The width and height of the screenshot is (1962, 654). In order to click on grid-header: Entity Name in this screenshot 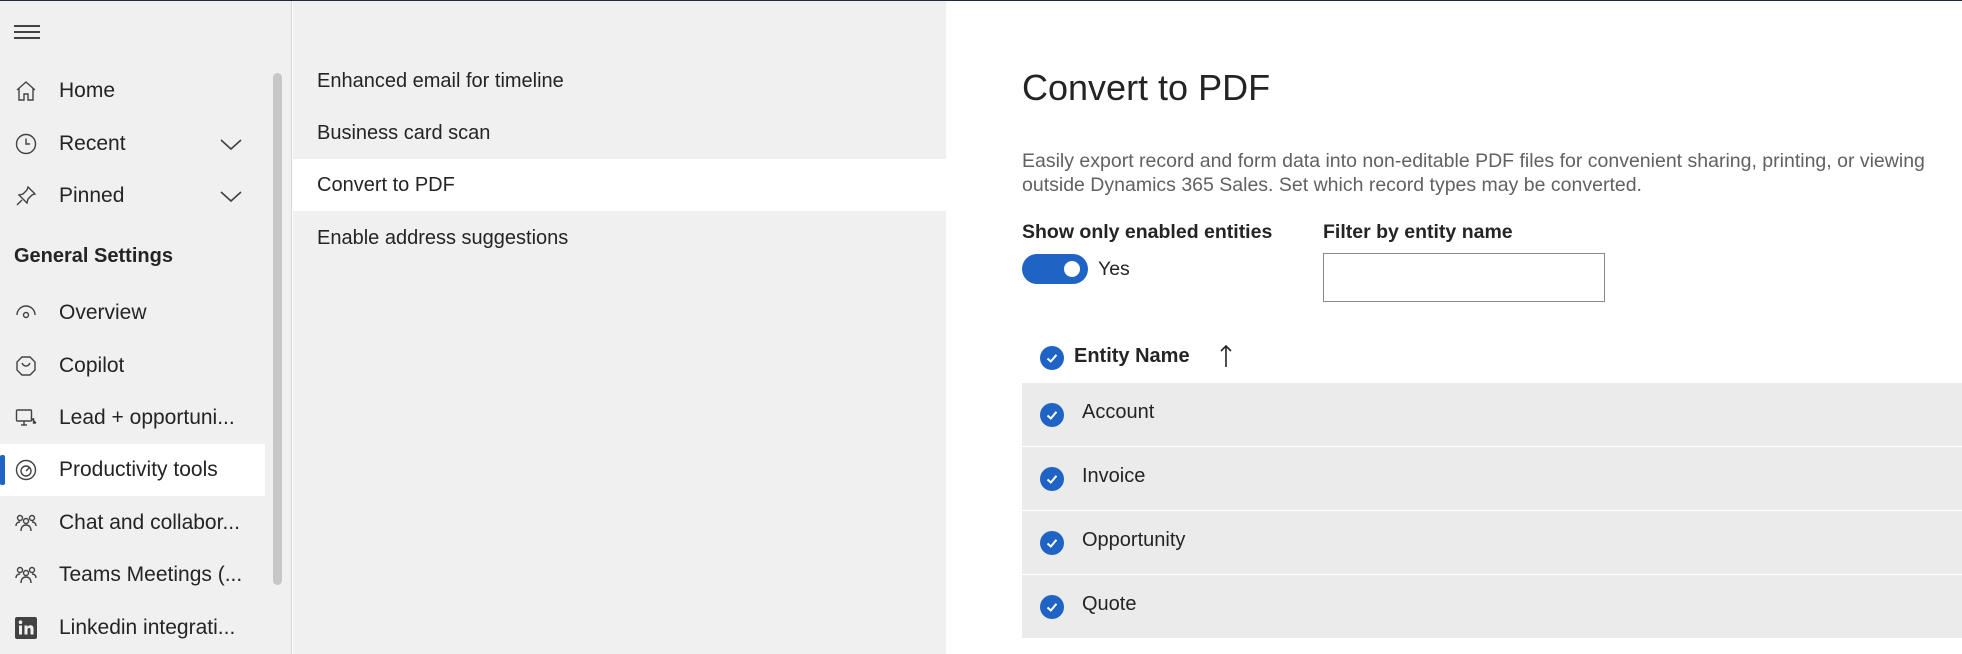, I will do `click(1492, 358)`.